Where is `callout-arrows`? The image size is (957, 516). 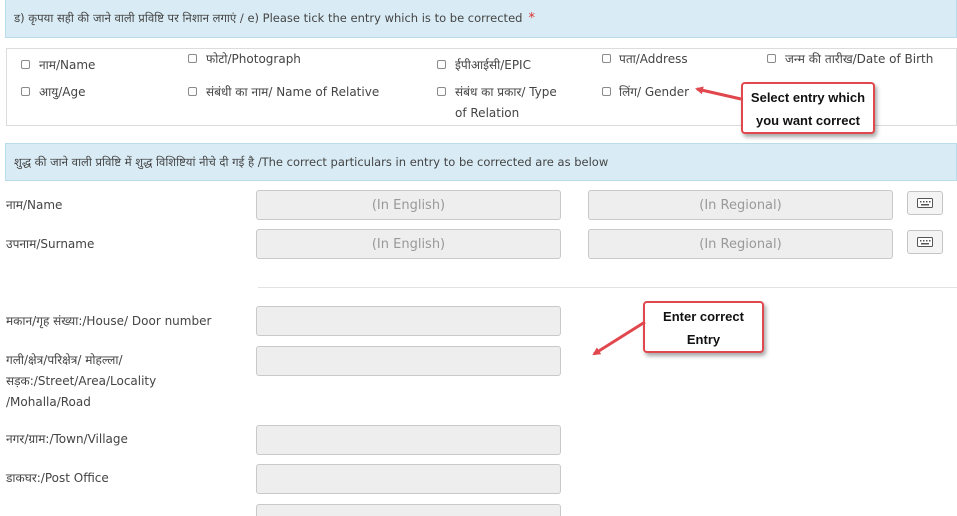
callout-arrows is located at coordinates (667, 221).